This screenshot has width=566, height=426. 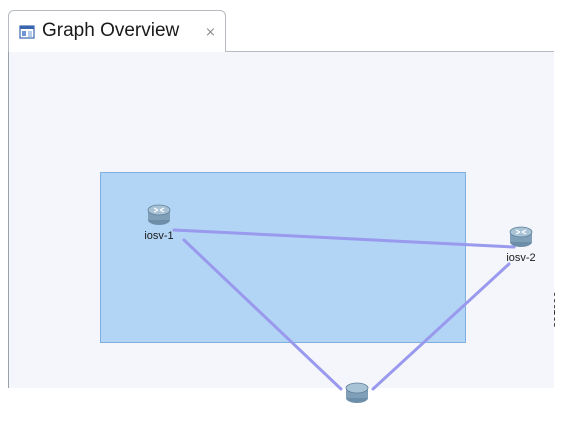 I want to click on node-iosv-1: iosv-1, so click(x=159, y=226).